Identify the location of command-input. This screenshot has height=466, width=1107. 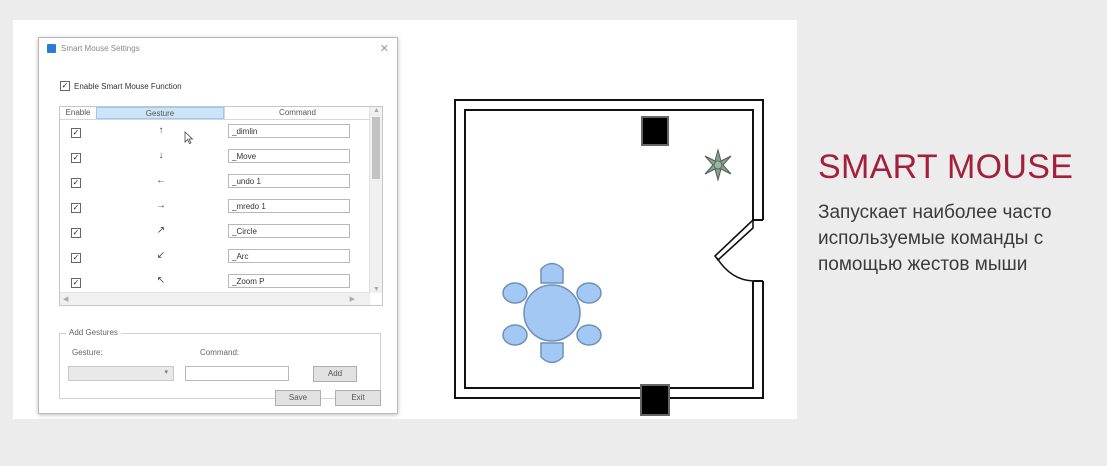
(237, 373).